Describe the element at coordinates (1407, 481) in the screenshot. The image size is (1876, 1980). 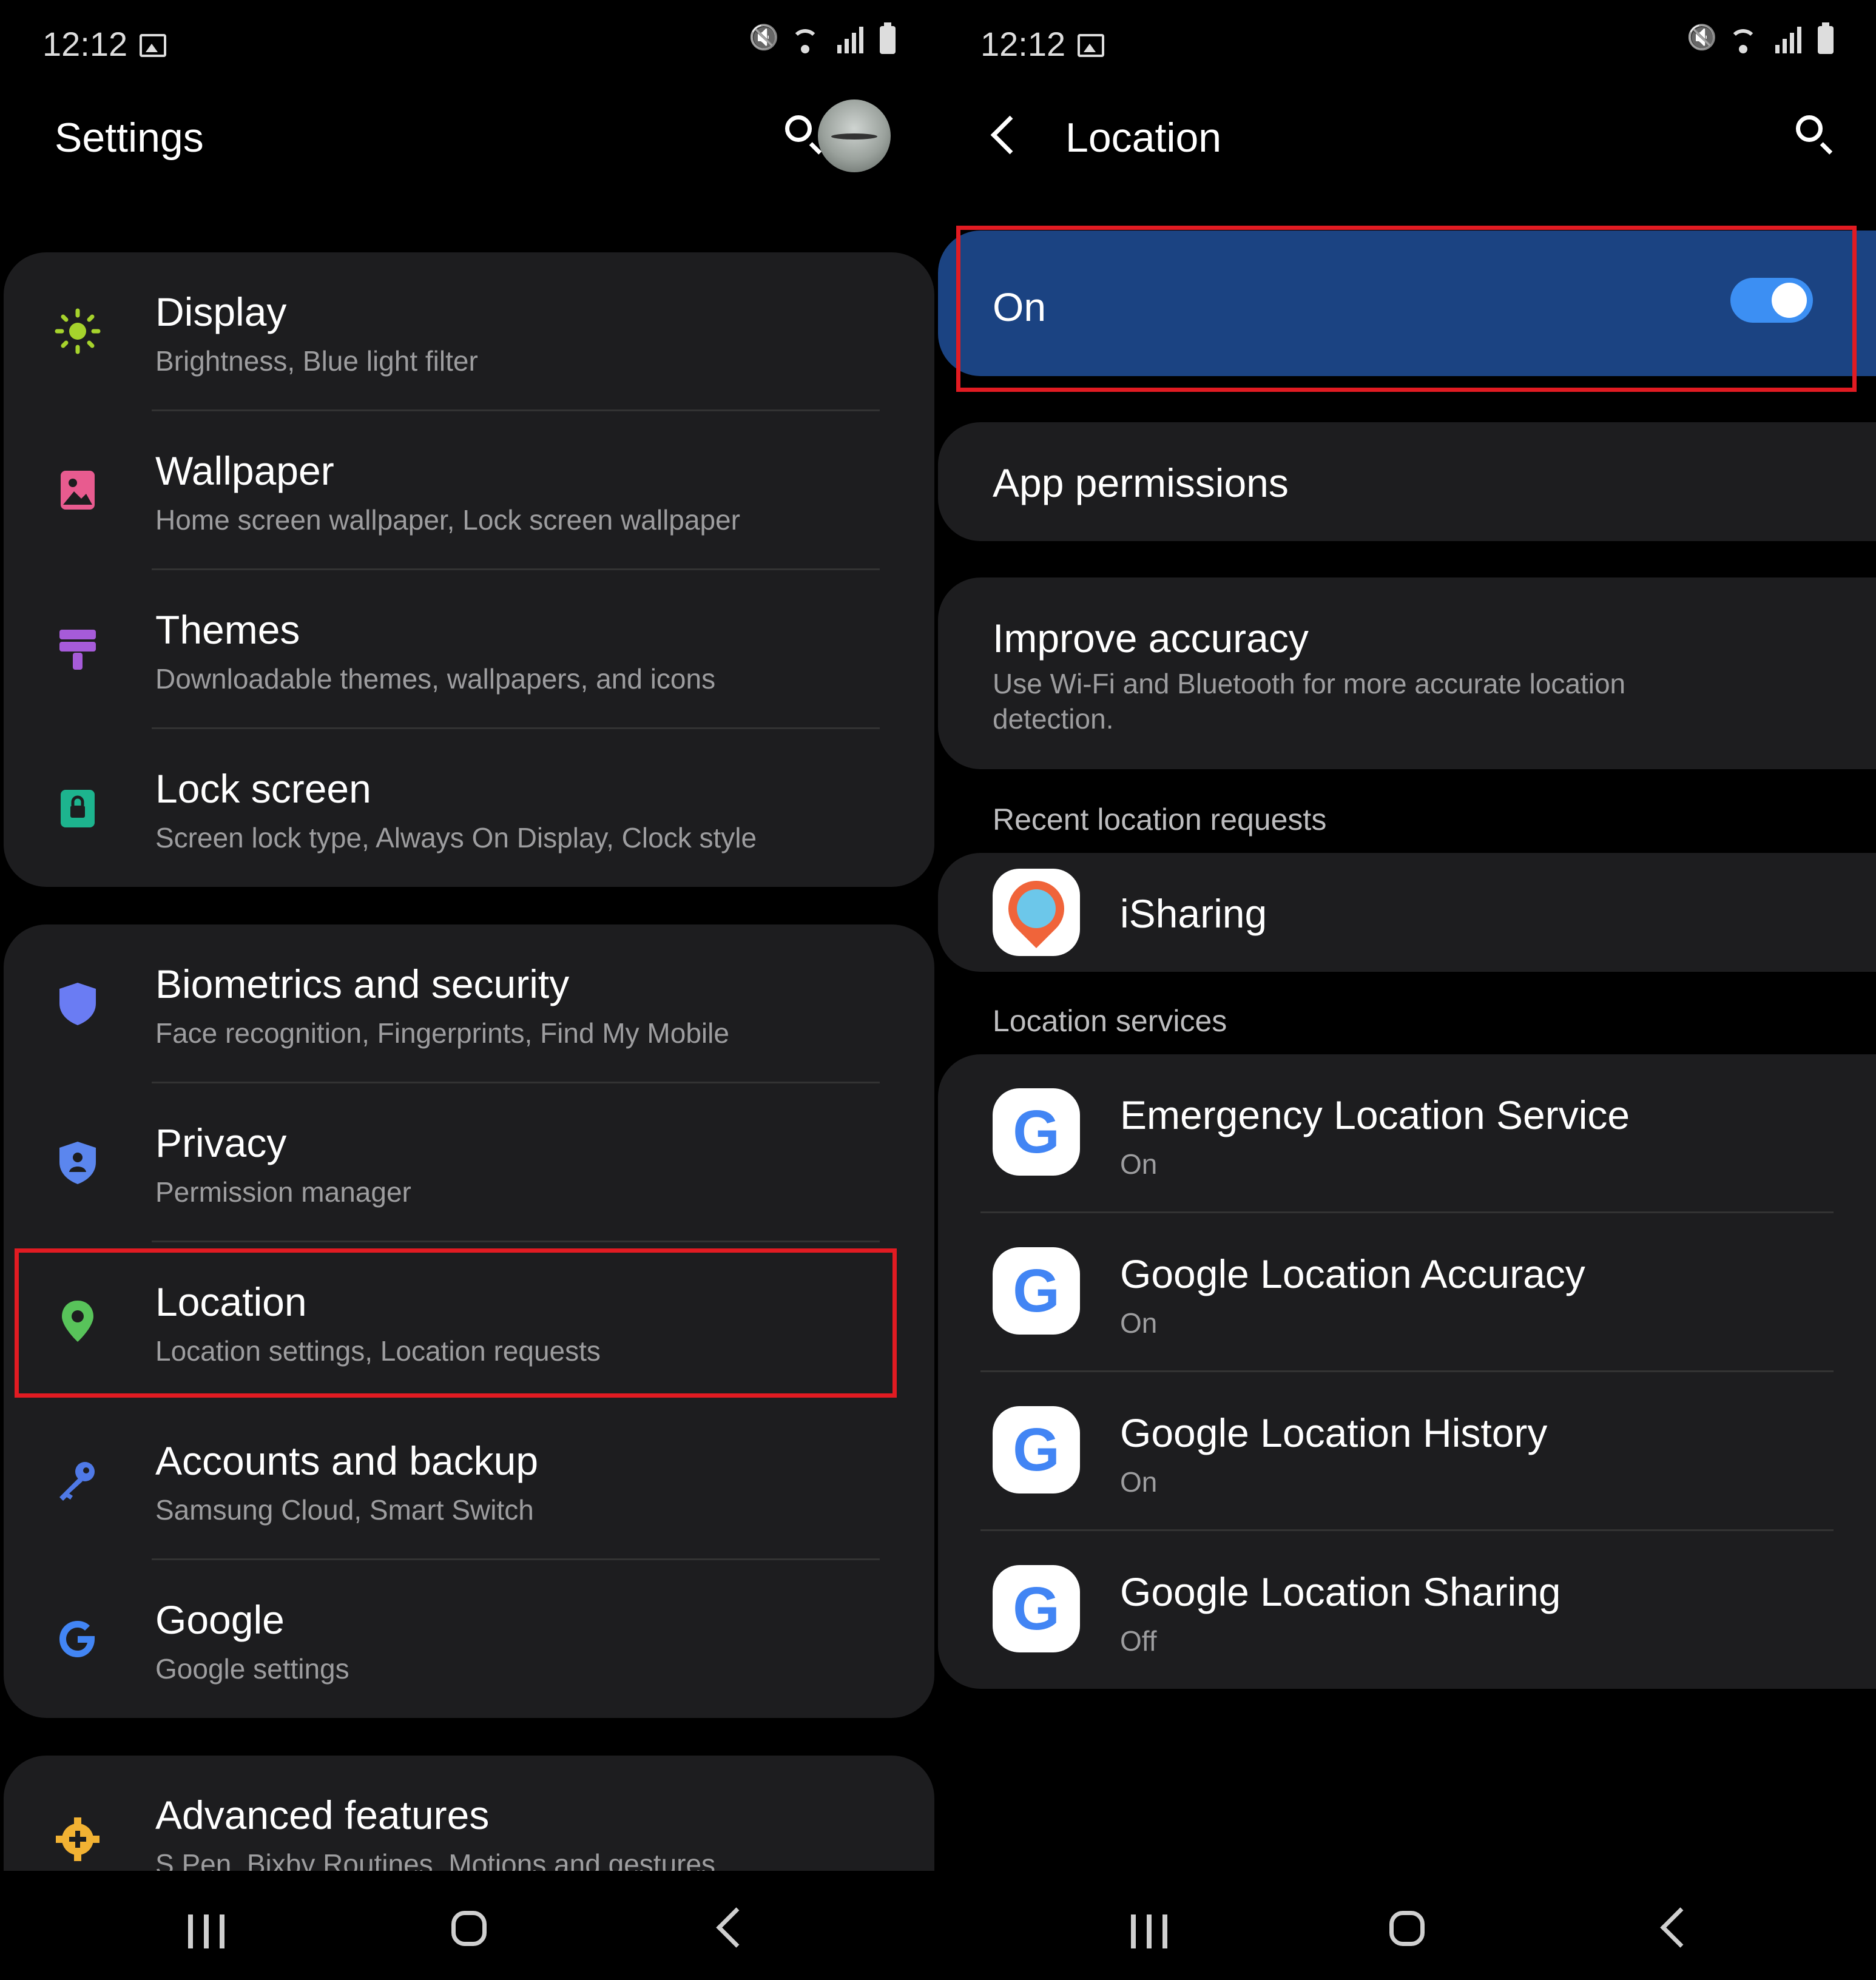
I see `app-permissions-row: App permissions` at that location.